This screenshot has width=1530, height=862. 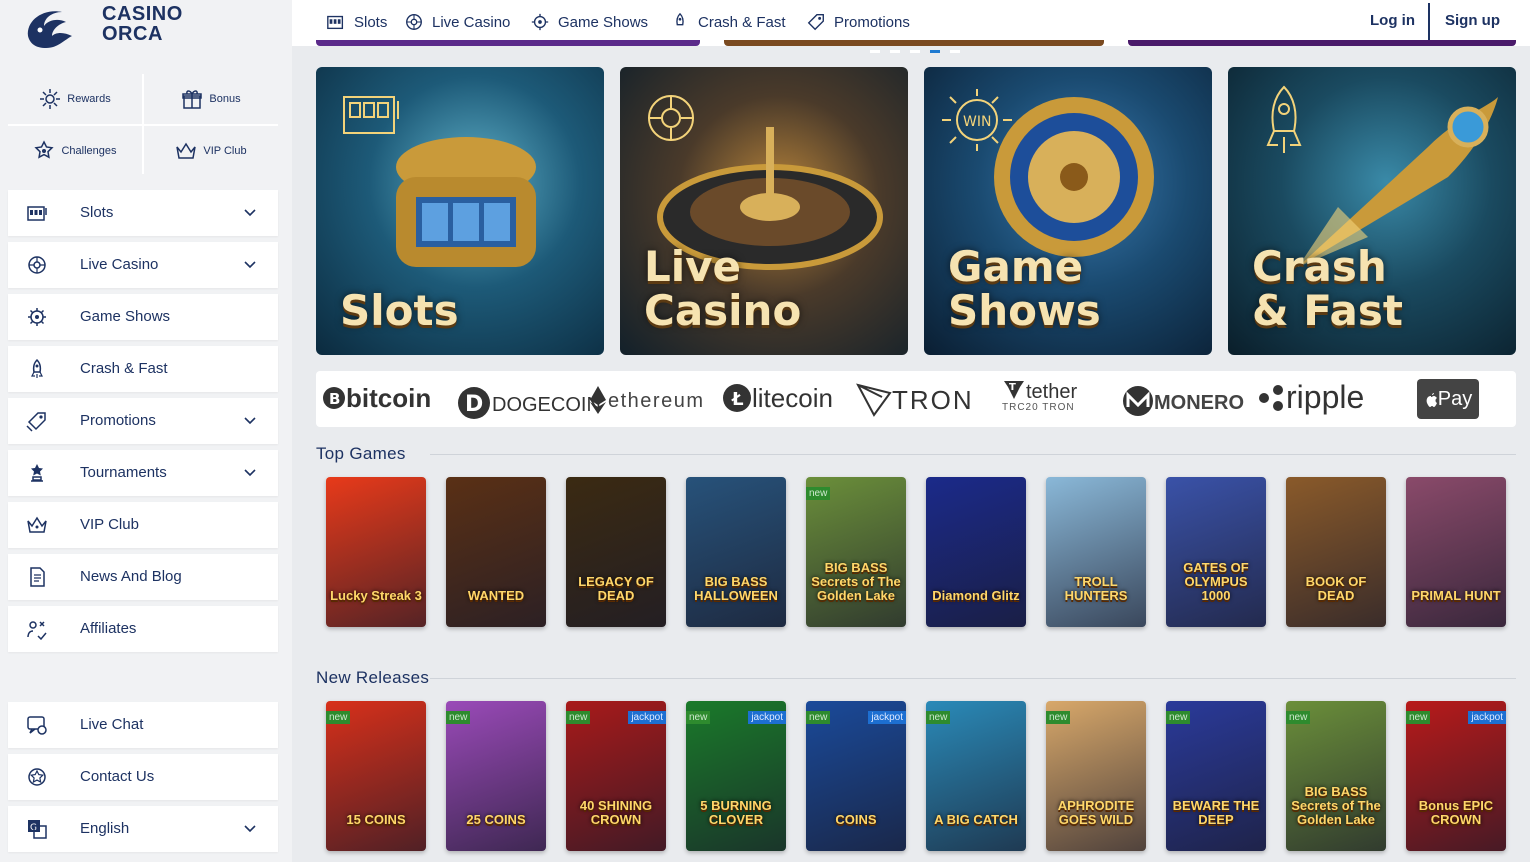 I want to click on game-tile: Bonus EPIC CROWN new jackpot, so click(x=1456, y=776).